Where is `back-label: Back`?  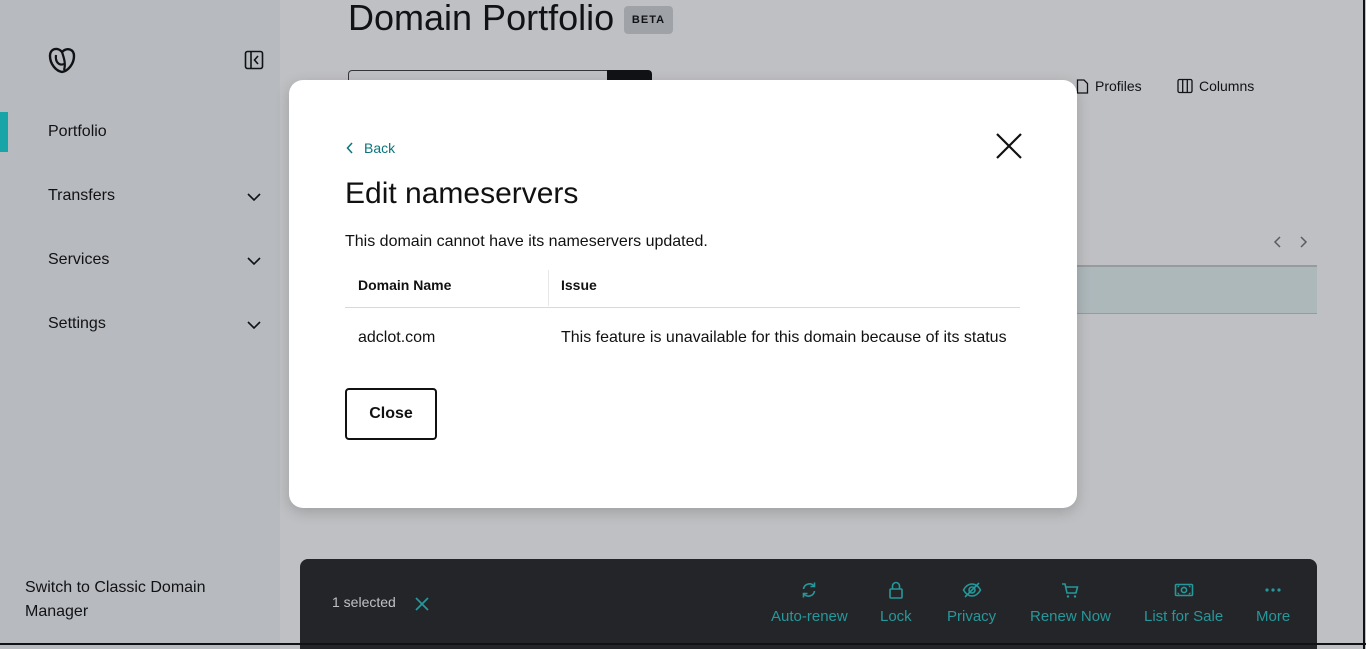
back-label: Back is located at coordinates (380, 148).